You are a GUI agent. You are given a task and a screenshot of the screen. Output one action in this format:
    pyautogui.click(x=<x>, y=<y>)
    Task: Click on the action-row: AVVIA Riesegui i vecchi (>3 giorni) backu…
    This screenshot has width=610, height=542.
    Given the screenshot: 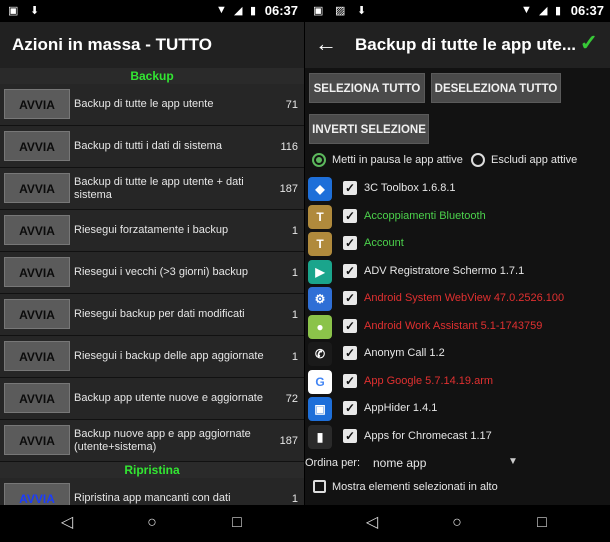 What is the action you would take?
    pyautogui.click(x=152, y=273)
    